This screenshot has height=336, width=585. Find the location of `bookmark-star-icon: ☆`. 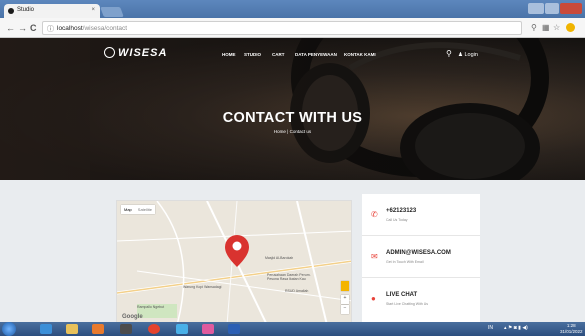

bookmark-star-icon: ☆ is located at coordinates (556, 27).